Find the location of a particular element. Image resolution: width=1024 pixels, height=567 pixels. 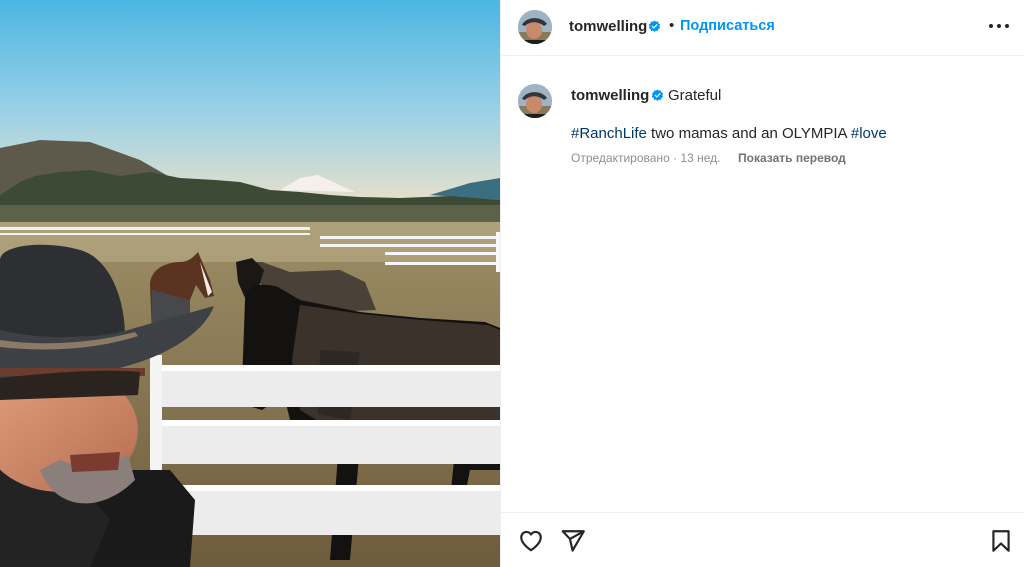

caption-author-avatar is located at coordinates (535, 101).